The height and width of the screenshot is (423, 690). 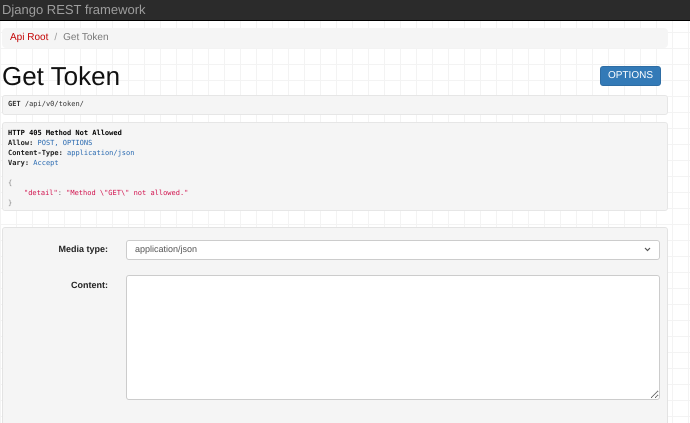 What do you see at coordinates (82, 249) in the screenshot?
I see `media-type-label: Media type:` at bounding box center [82, 249].